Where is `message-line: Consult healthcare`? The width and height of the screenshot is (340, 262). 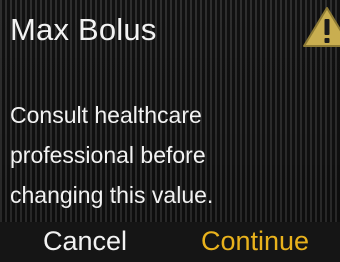
message-line: Consult healthcare is located at coordinates (106, 115).